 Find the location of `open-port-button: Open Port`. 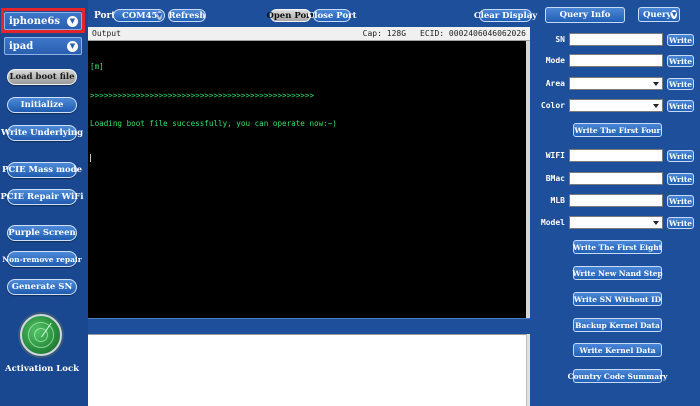

open-port-button: Open Port is located at coordinates (290, 15).